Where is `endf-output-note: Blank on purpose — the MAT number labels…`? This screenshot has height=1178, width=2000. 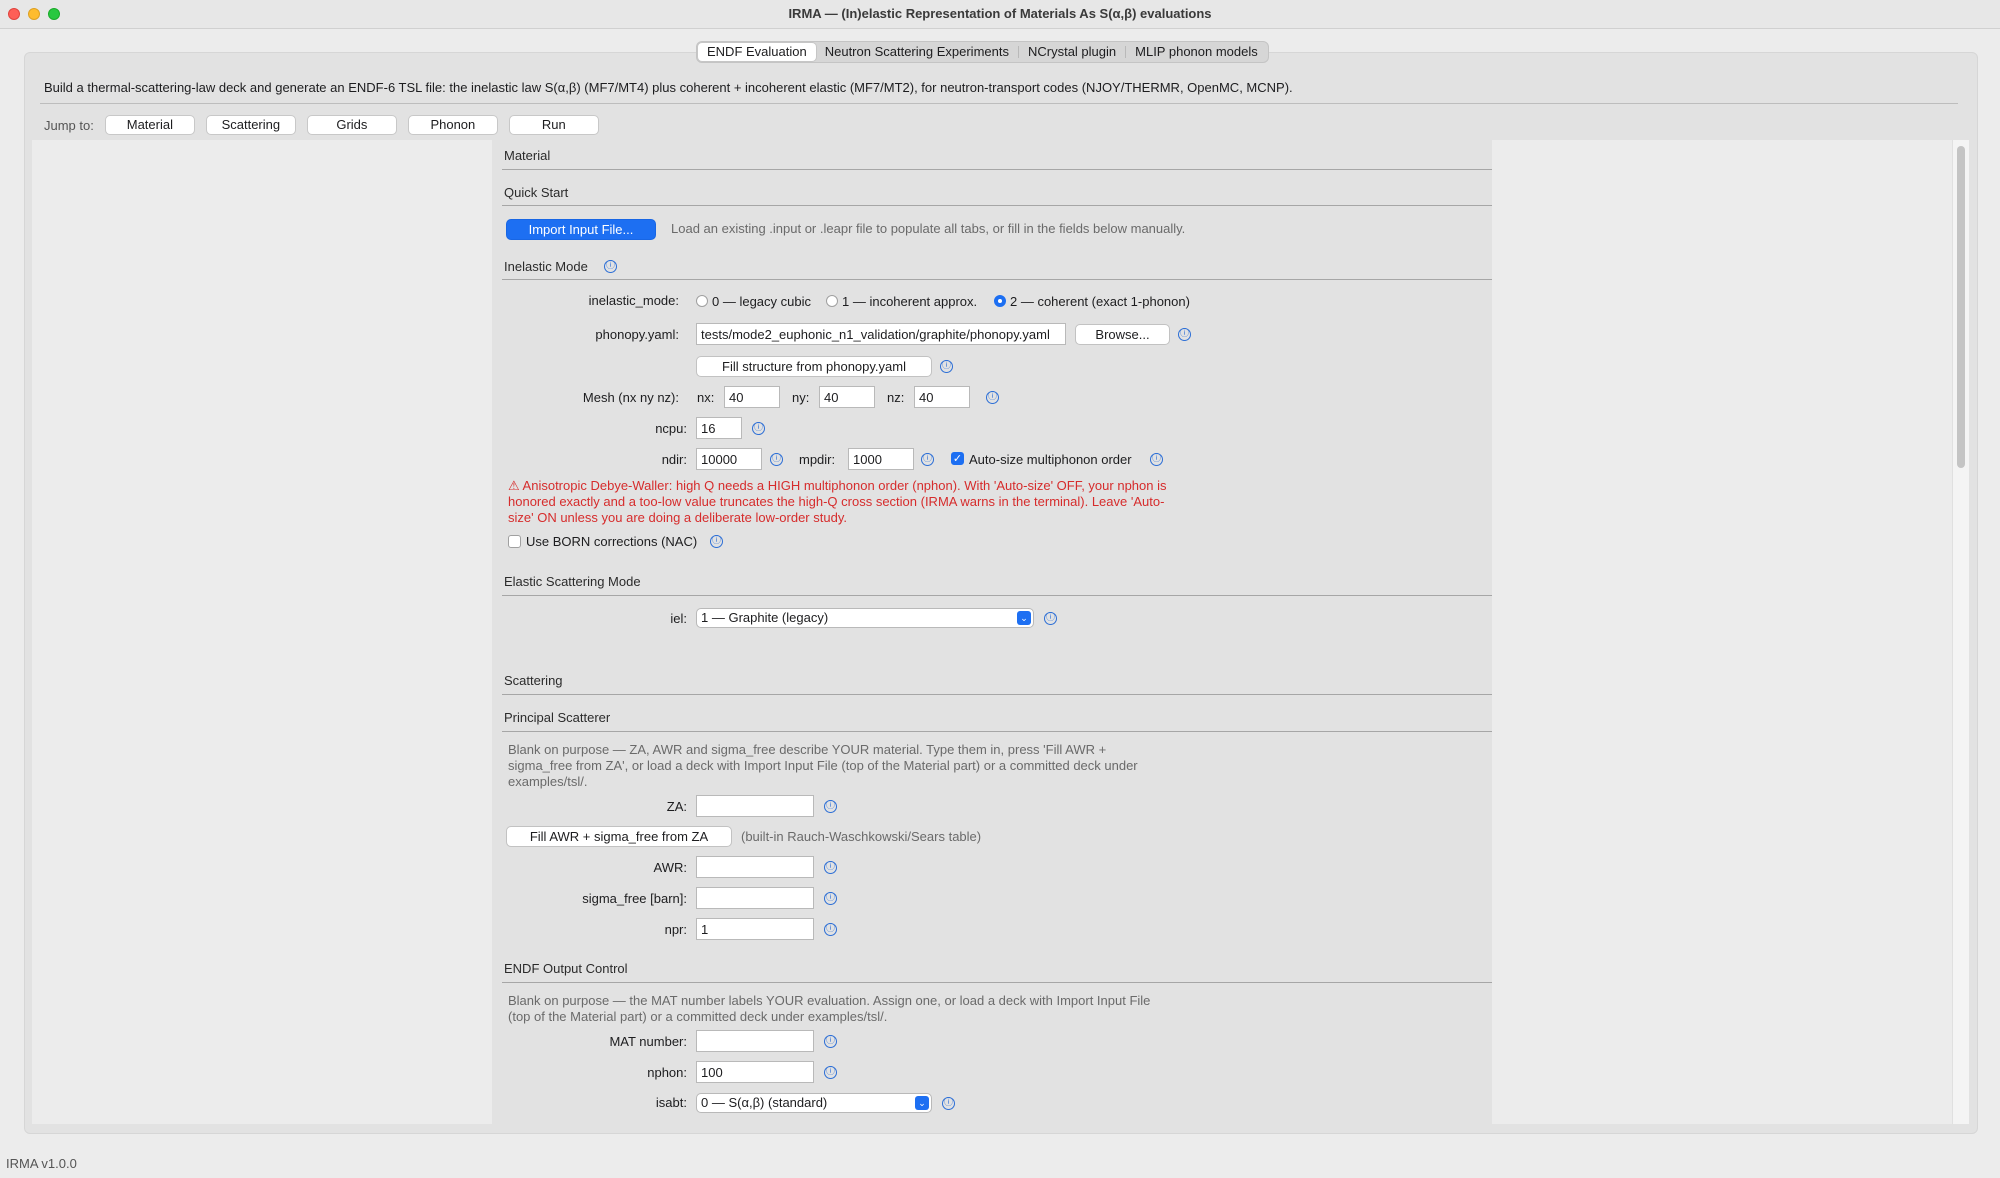 endf-output-note: Blank on purpose — the MAT number labels… is located at coordinates (829, 1008).